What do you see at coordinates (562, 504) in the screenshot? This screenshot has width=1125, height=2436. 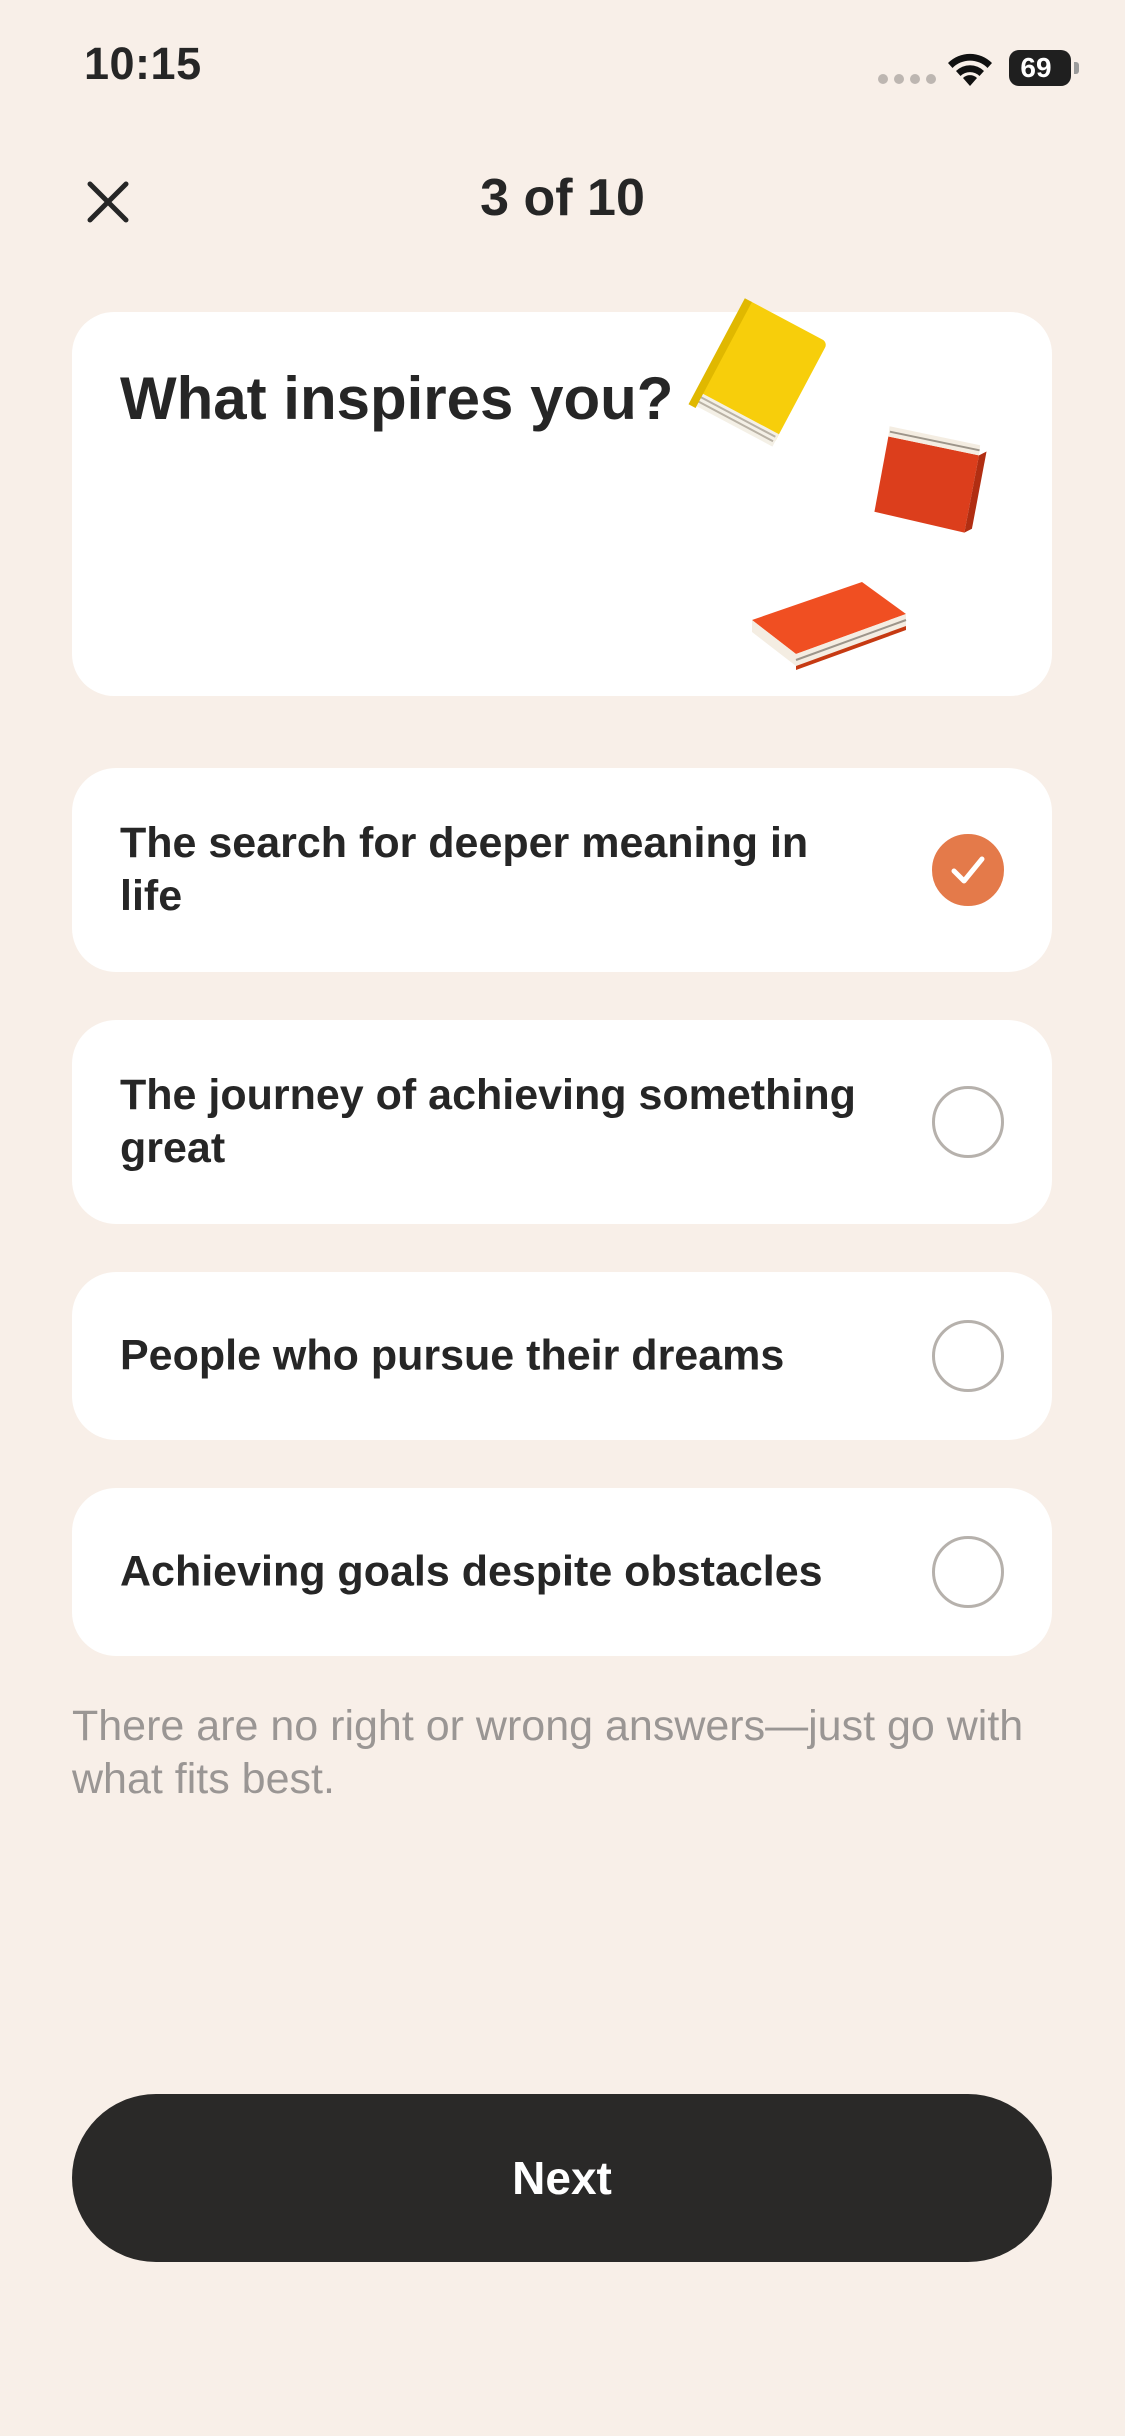 I see `question-card: What inspires you?` at bounding box center [562, 504].